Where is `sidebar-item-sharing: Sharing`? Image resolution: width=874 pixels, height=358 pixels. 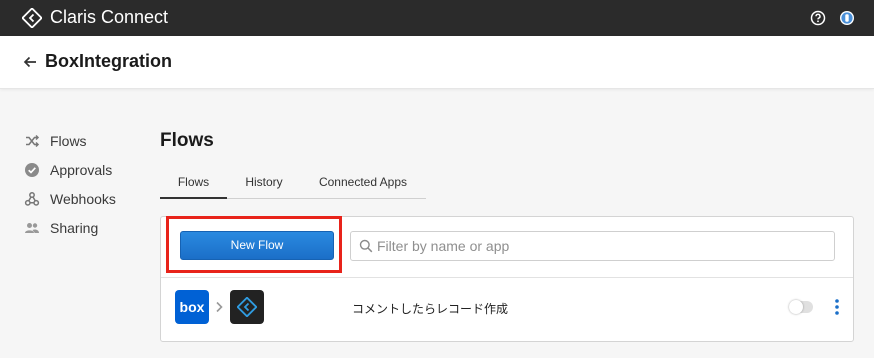
sidebar-item-sharing: Sharing is located at coordinates (84, 227).